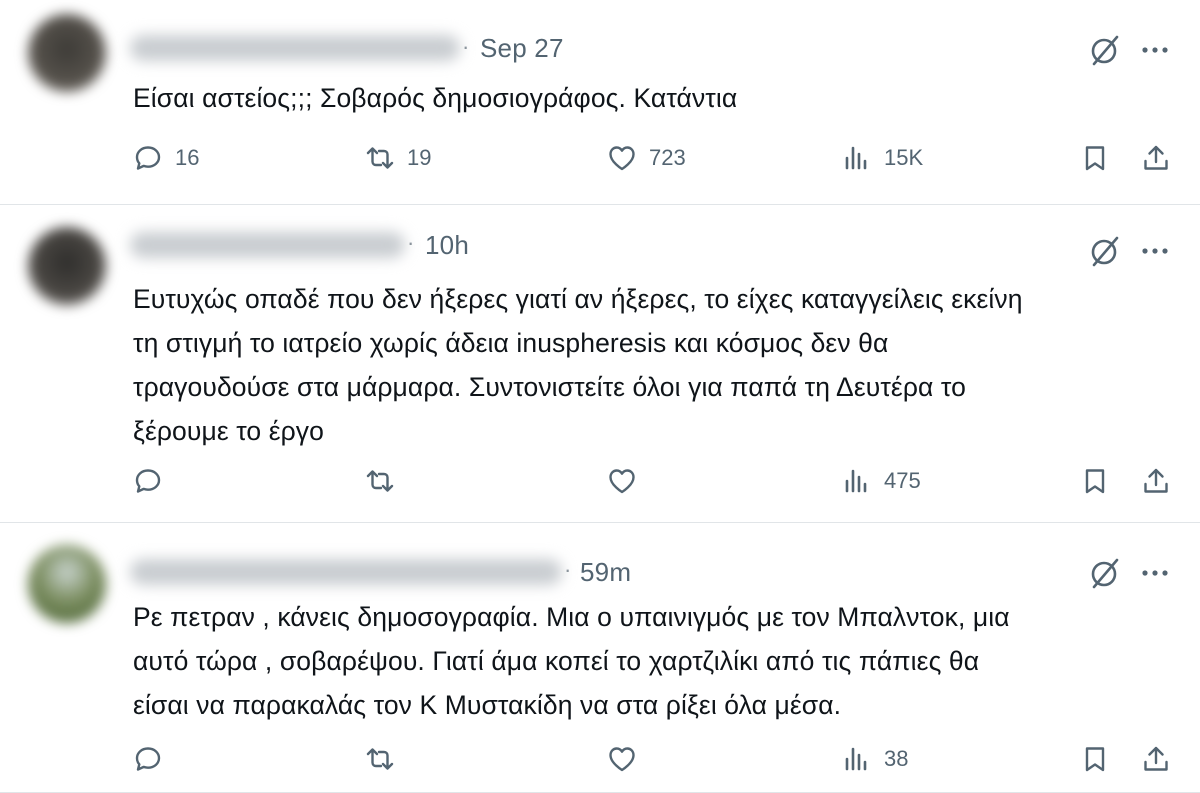  Describe the element at coordinates (882, 158) in the screenshot. I see `views-button: 15K` at that location.